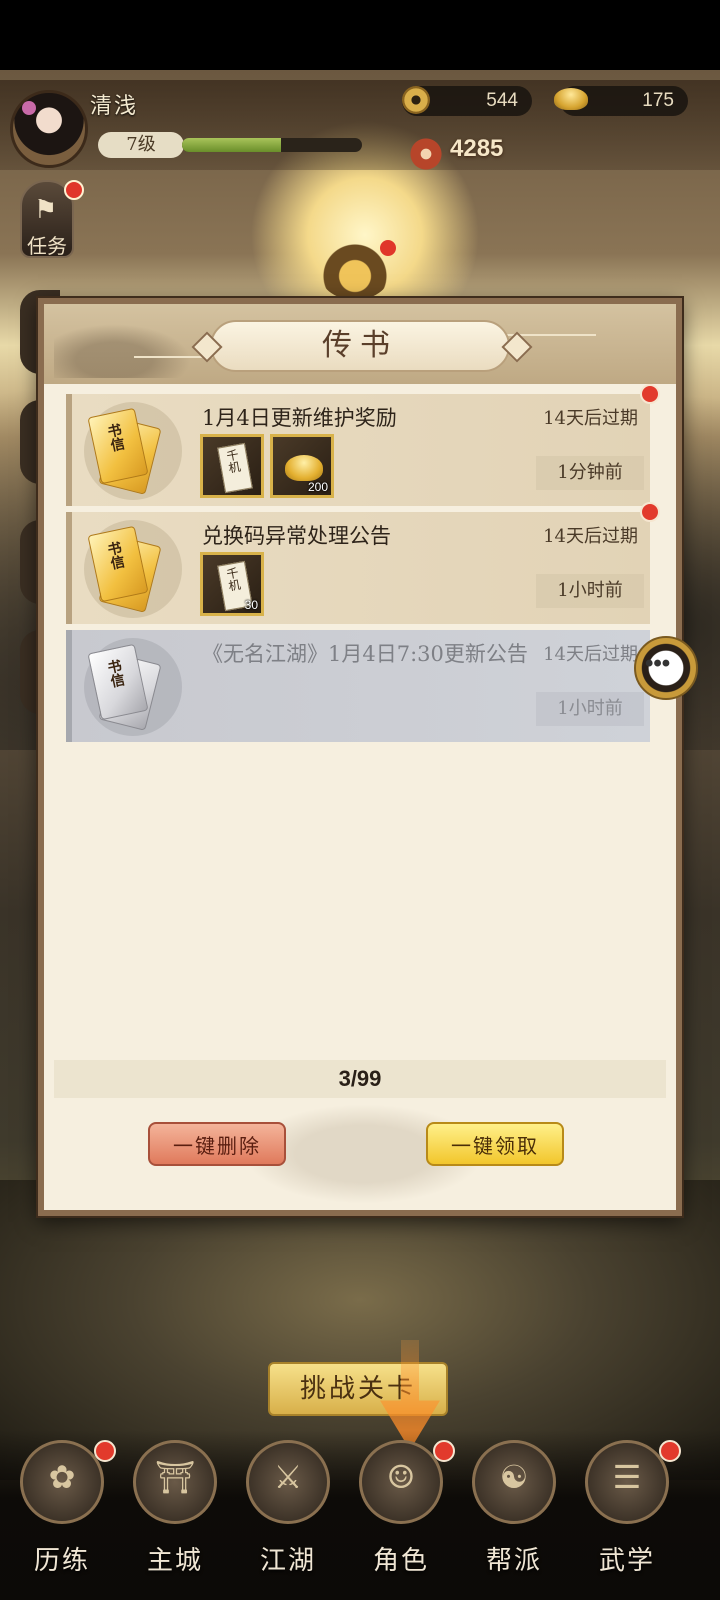 The image size is (720, 1600). What do you see at coordinates (217, 1144) in the screenshot?
I see `delete-all-button: 一键删除` at bounding box center [217, 1144].